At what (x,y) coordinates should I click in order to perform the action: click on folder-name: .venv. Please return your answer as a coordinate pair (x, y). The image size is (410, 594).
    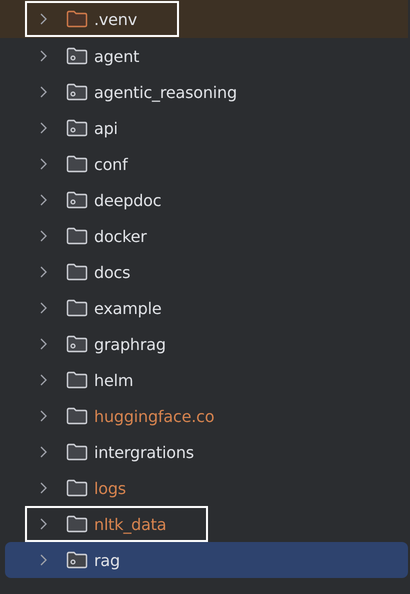
    Looking at the image, I should click on (116, 19).